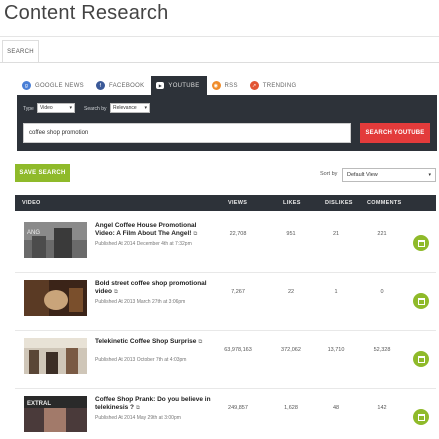  I want to click on dislikes-count: 13,710, so click(336, 350).